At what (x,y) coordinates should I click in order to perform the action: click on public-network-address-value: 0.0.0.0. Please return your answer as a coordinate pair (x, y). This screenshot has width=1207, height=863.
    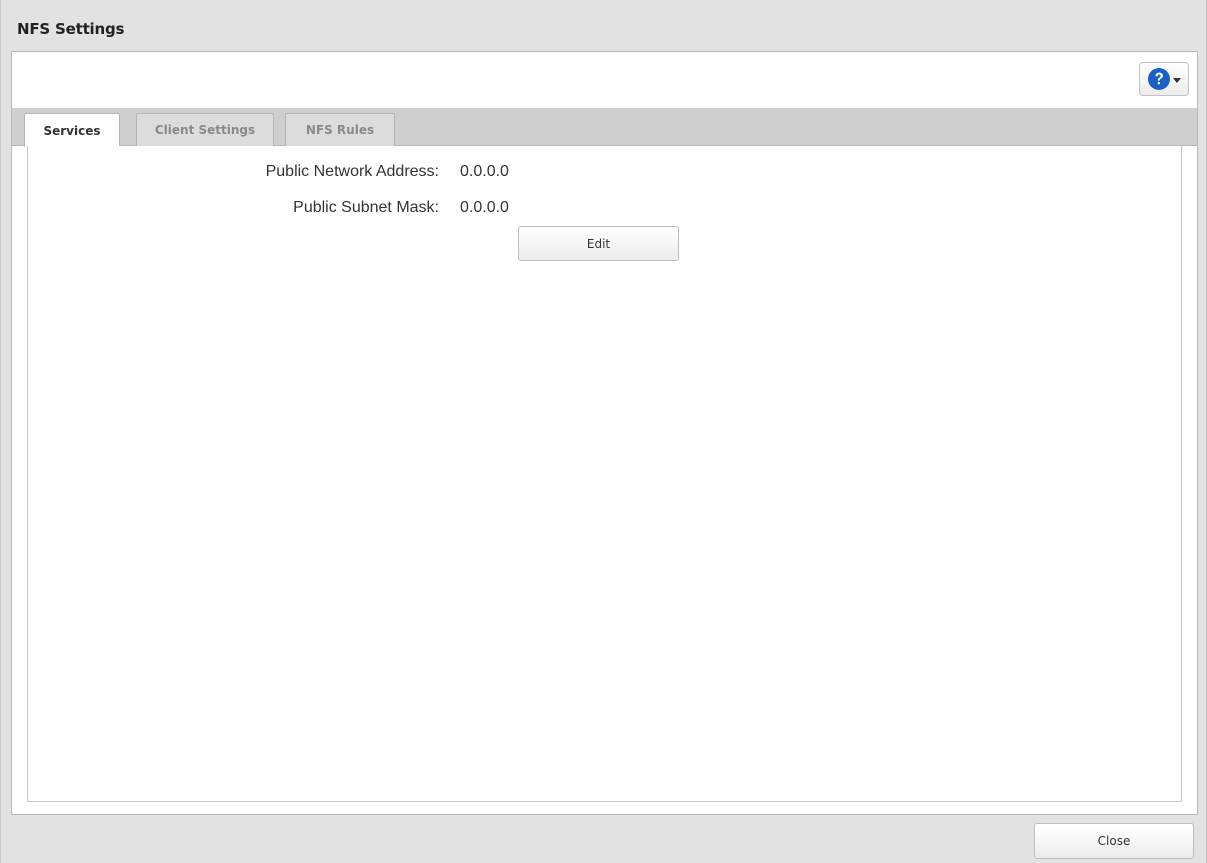
    Looking at the image, I should click on (484, 171).